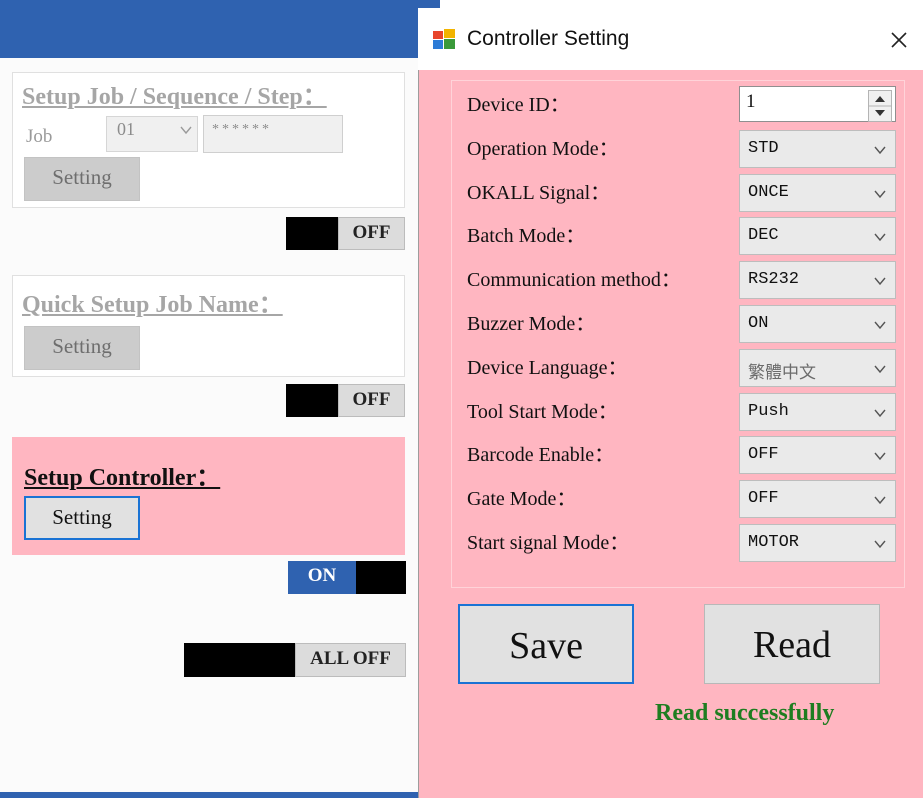 This screenshot has width=923, height=798. I want to click on field-select: STD, so click(817, 149).